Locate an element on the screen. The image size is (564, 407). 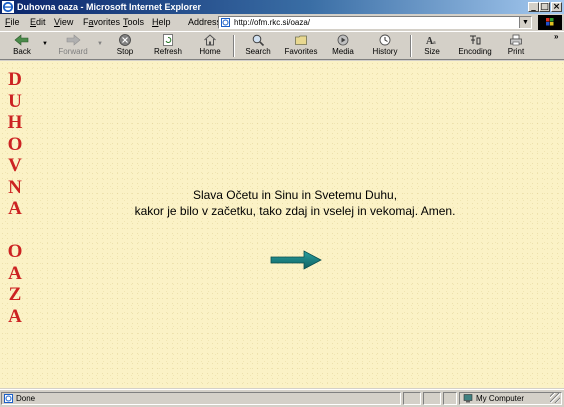
favorites-label: Favorites is located at coordinates (301, 51).